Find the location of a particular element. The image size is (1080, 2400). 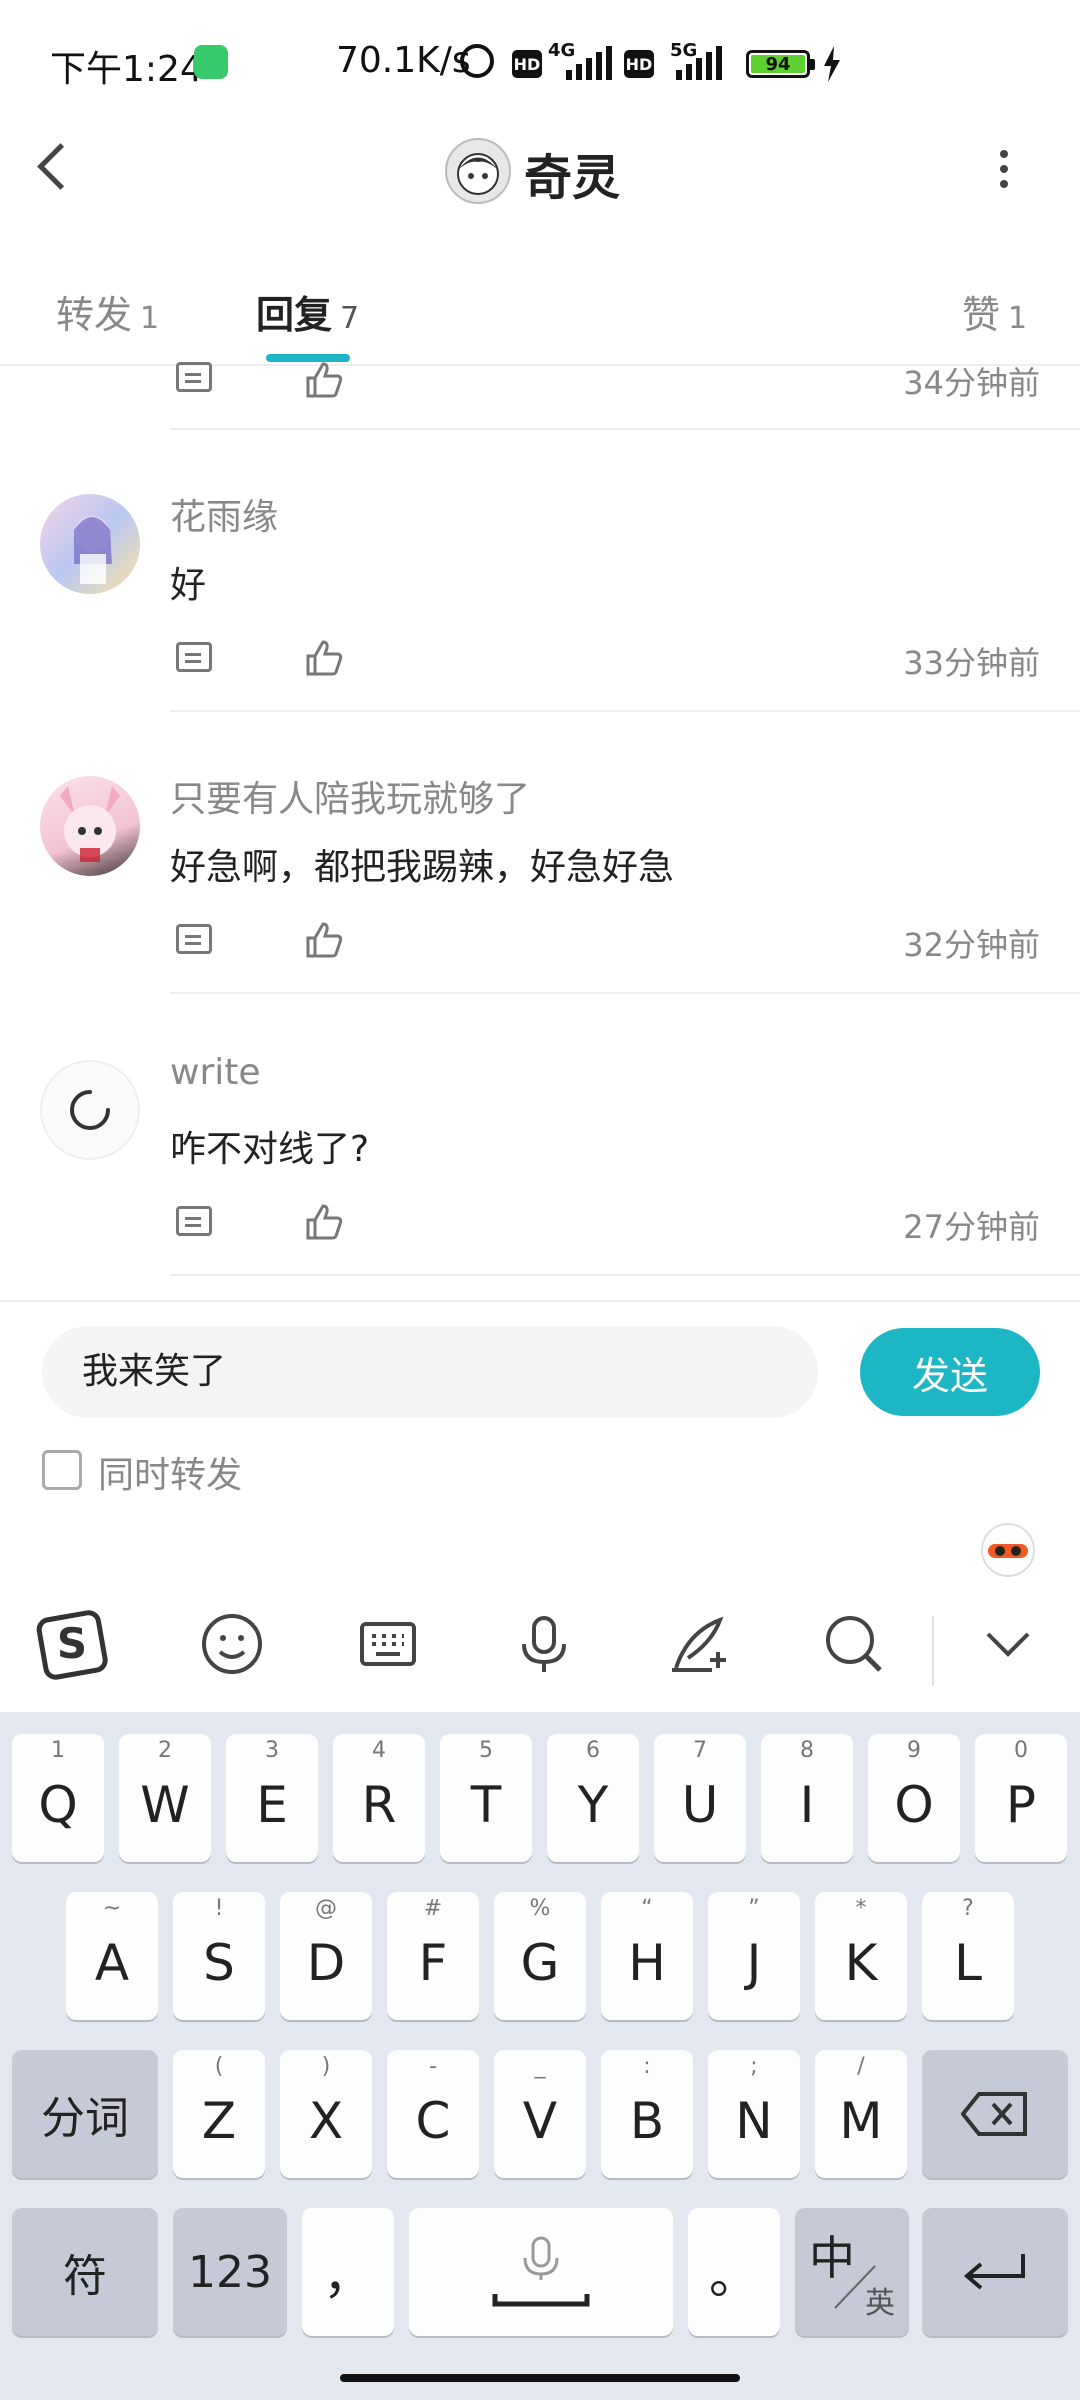

space-key is located at coordinates (541, 2272).